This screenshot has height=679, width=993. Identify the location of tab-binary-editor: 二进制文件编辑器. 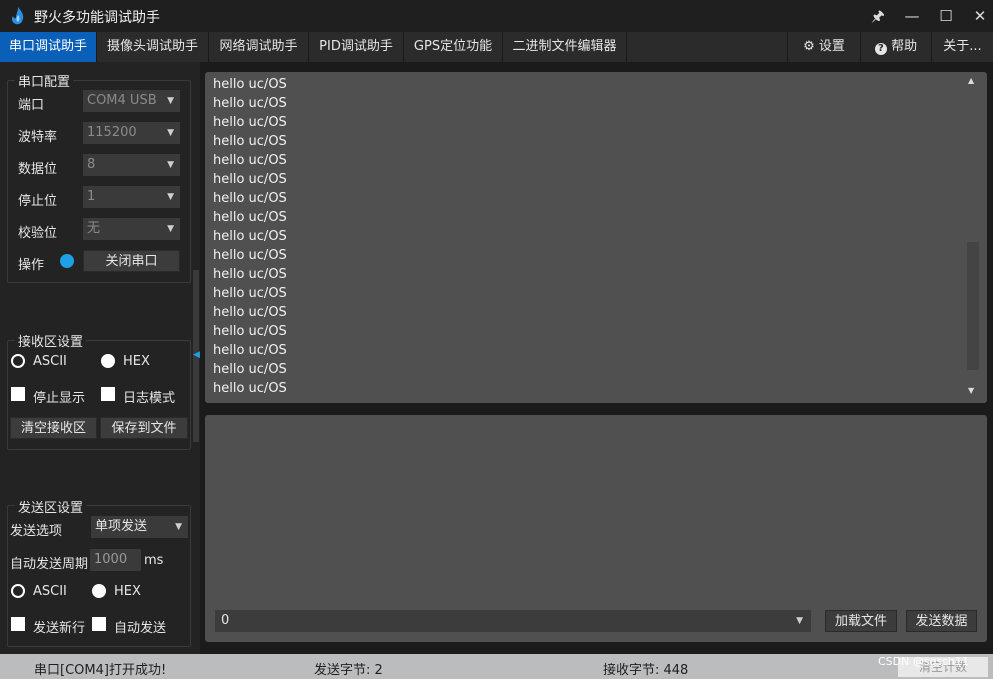
(565, 47).